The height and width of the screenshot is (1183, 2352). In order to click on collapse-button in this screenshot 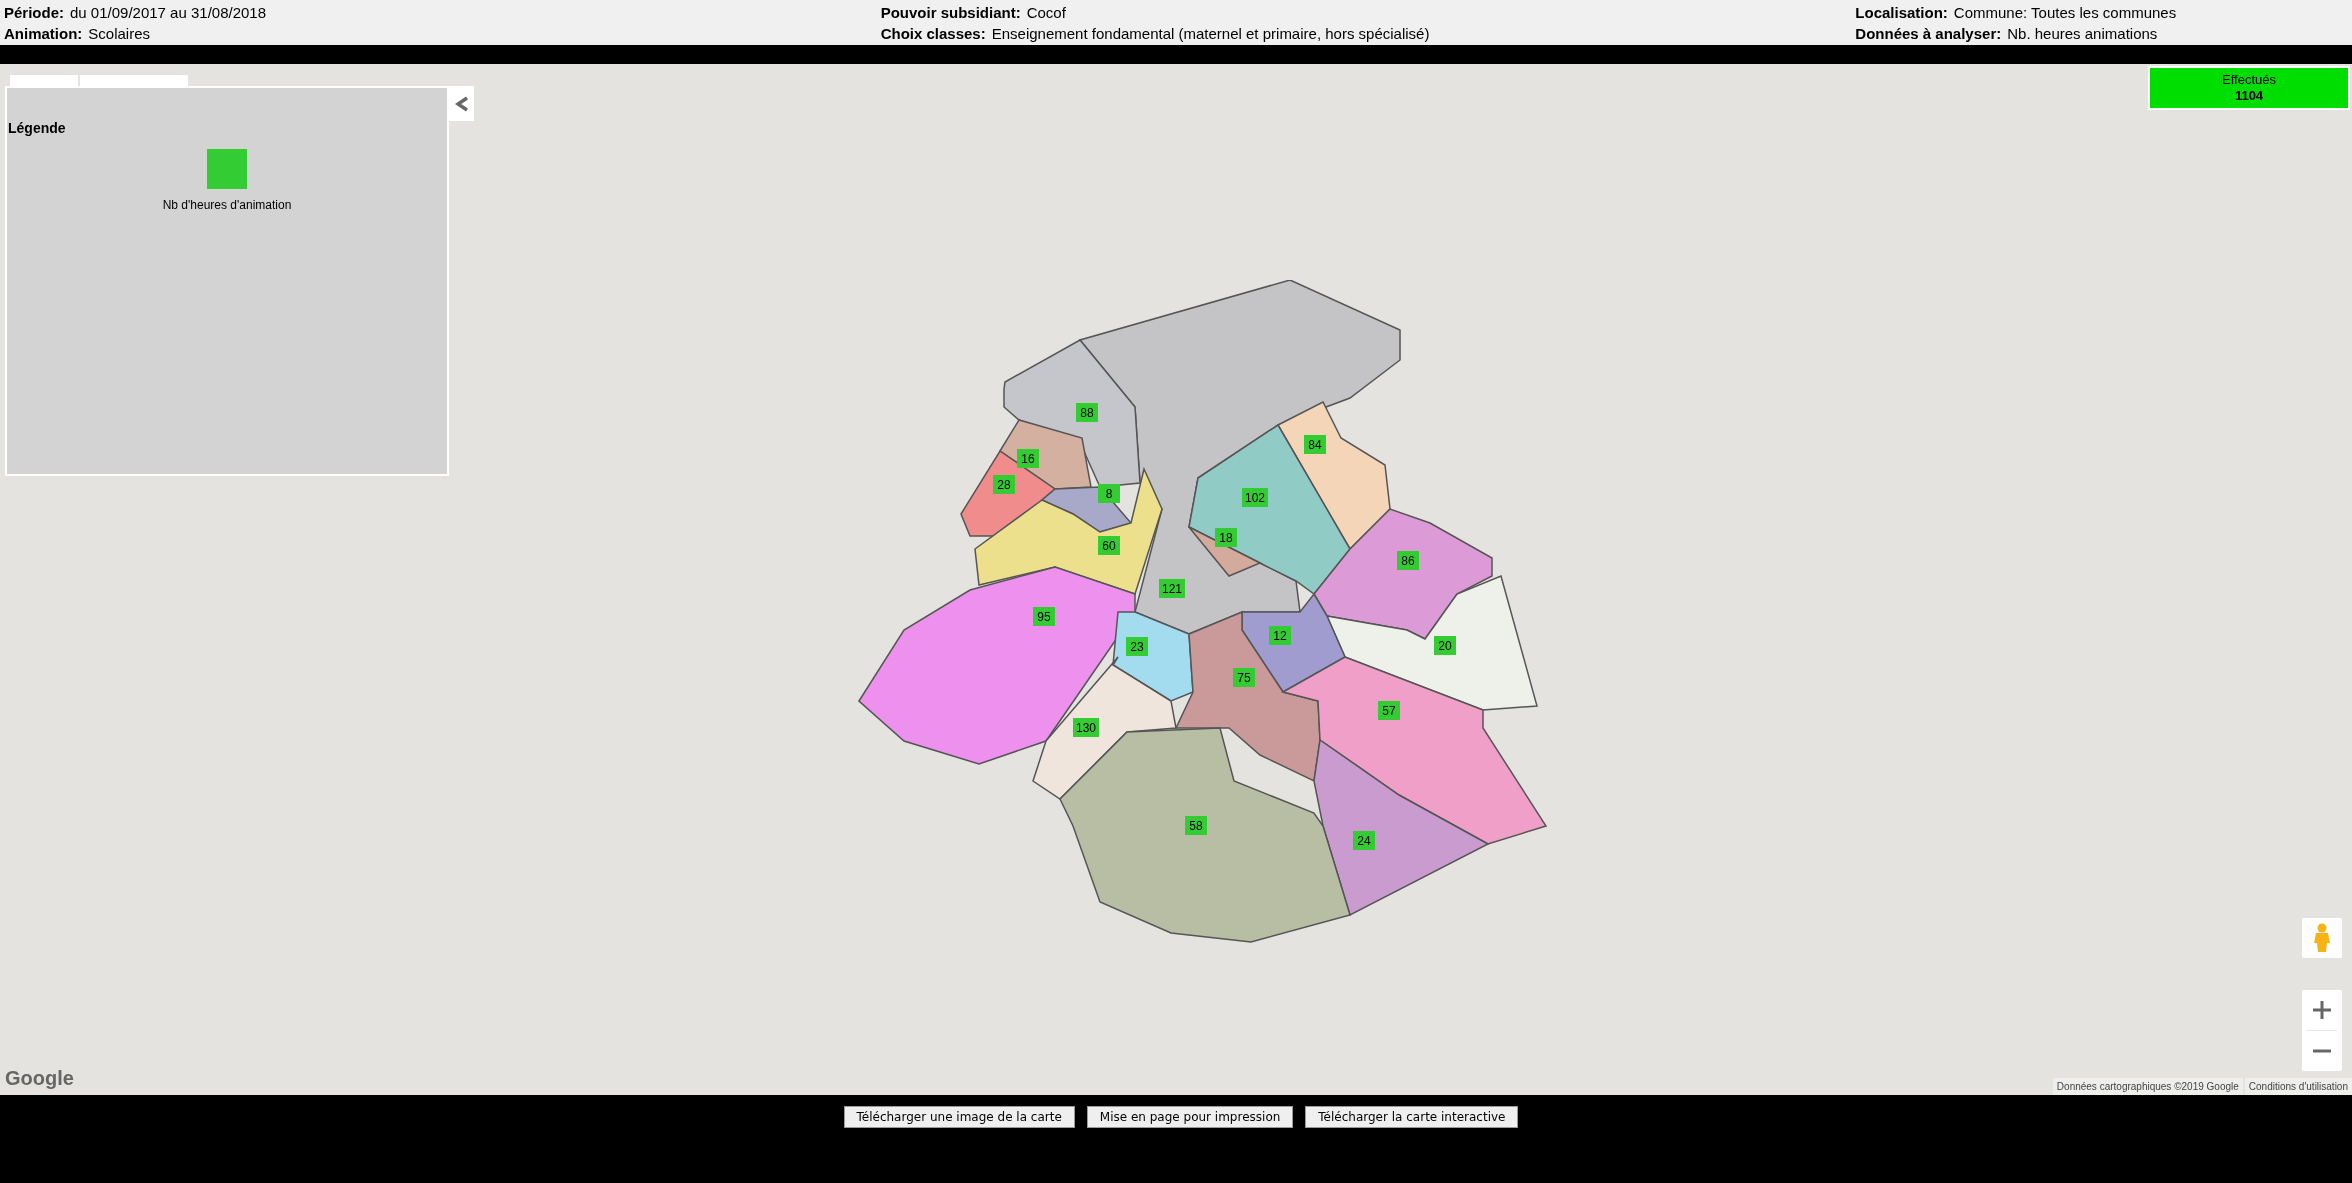, I will do `click(461, 103)`.